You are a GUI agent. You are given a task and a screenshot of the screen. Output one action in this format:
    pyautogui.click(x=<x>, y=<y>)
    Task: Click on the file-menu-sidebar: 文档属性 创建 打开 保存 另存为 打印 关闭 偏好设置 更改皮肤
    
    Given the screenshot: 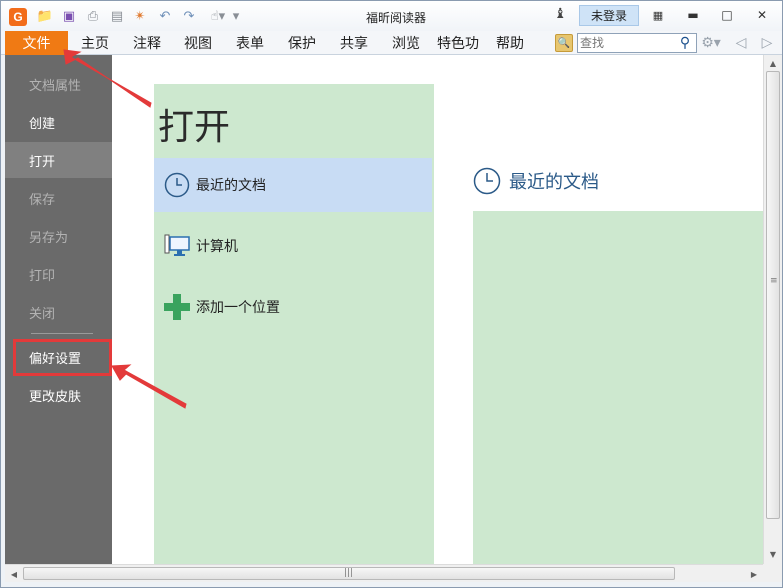 What is the action you would take?
    pyautogui.click(x=58, y=309)
    